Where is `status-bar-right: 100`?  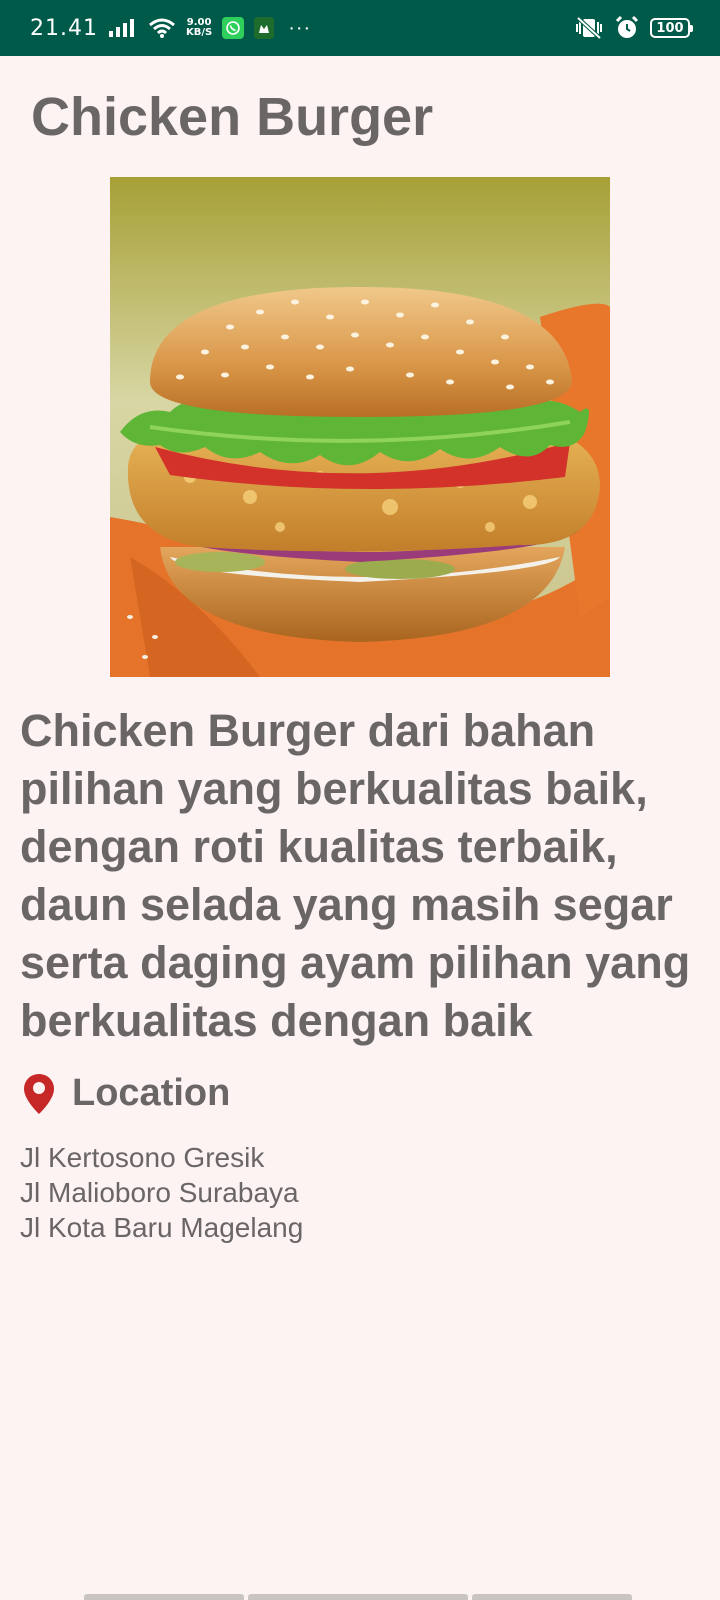 status-bar-right: 100 is located at coordinates (633, 28).